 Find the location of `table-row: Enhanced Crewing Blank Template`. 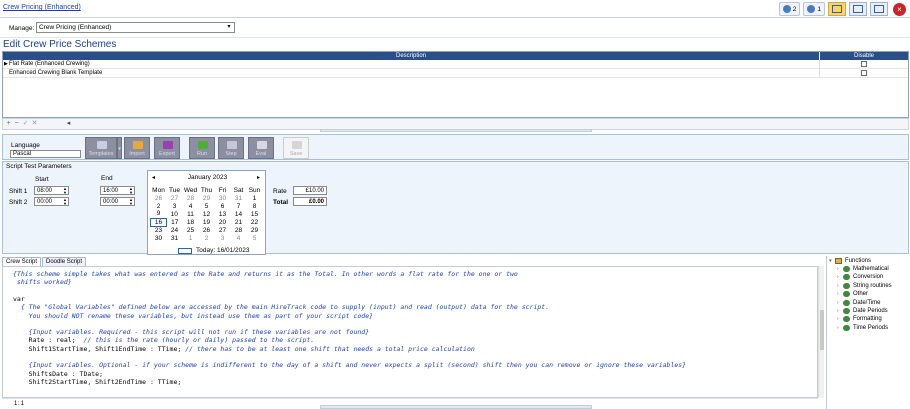

table-row: Enhanced Crewing Blank Template is located at coordinates (455, 73).